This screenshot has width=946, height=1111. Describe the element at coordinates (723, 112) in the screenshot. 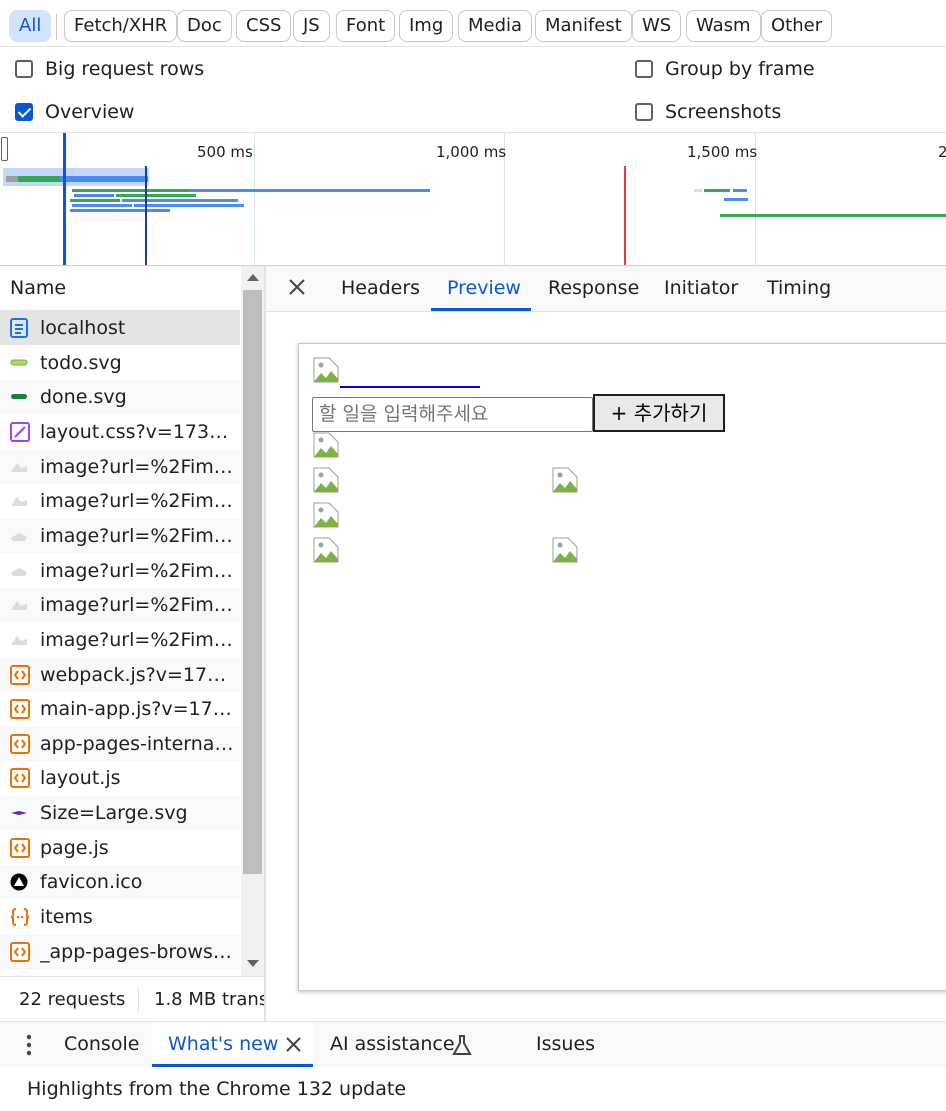

I see `screenshots-label: Screenshots` at that location.